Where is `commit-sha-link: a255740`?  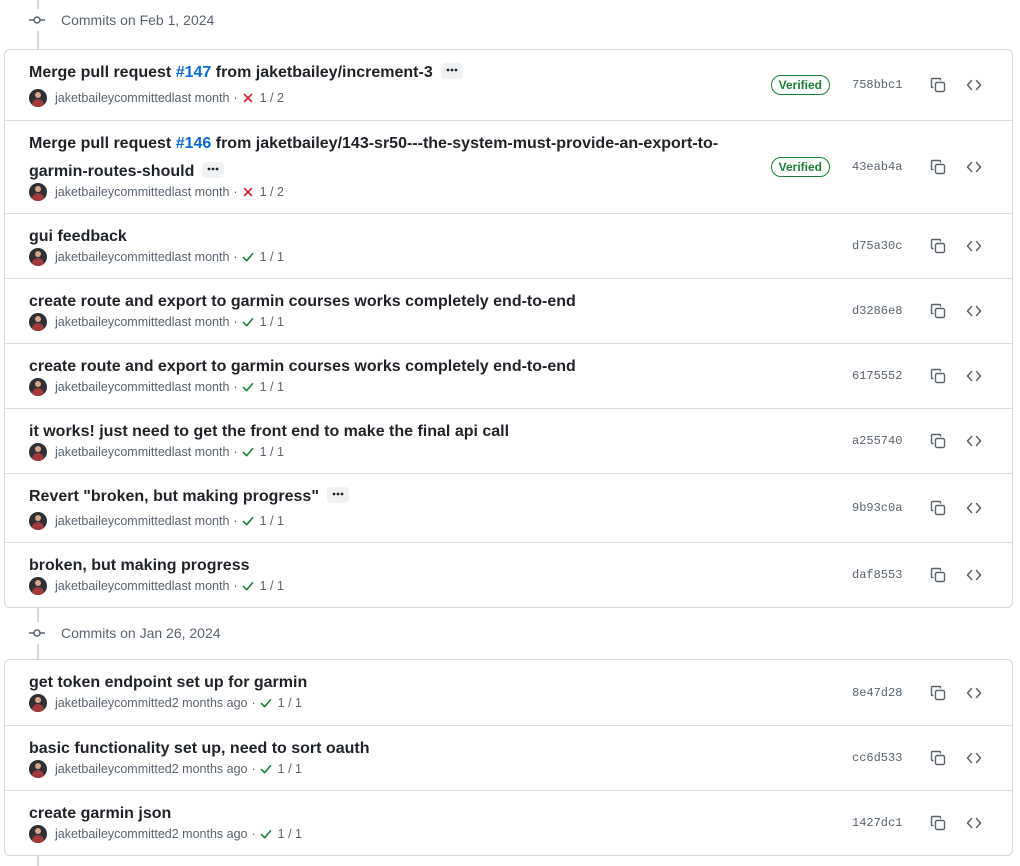 commit-sha-link: a255740 is located at coordinates (878, 441).